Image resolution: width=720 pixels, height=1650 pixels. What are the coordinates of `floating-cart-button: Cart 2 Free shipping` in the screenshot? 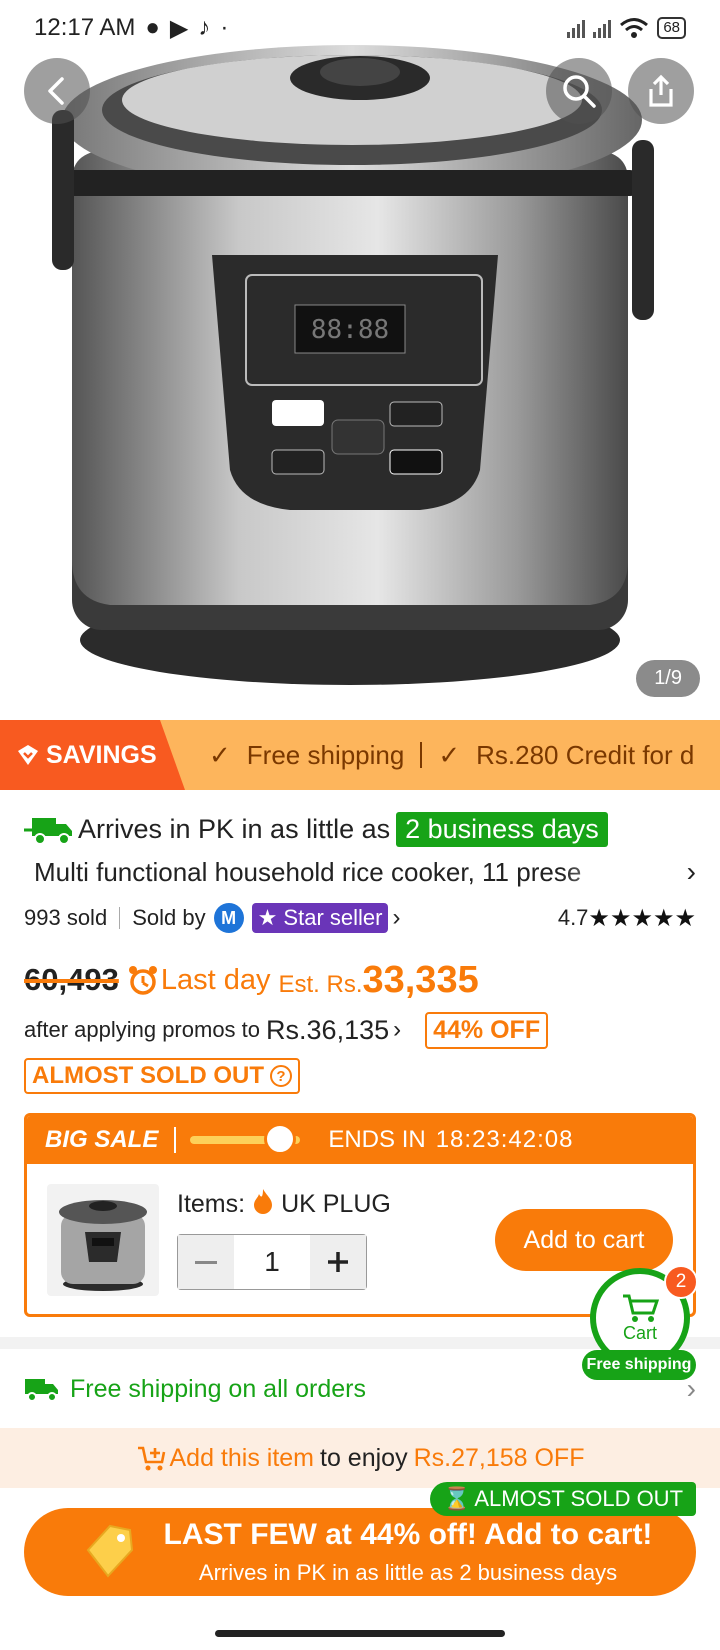 It's located at (640, 1322).